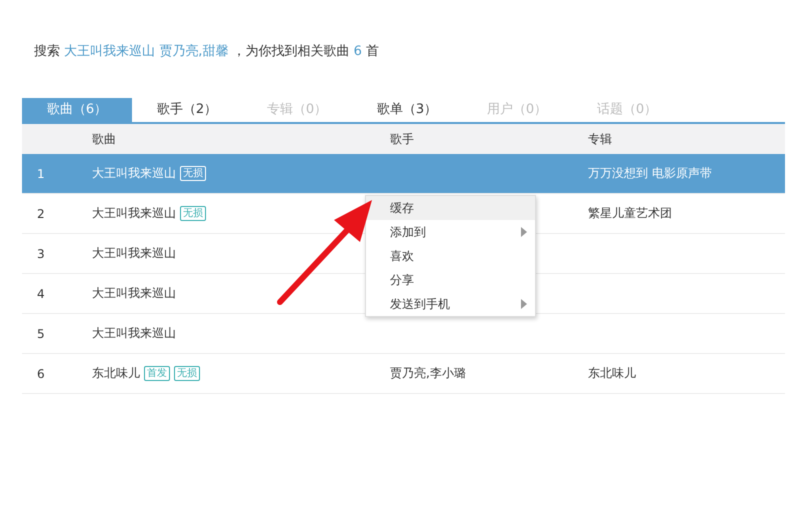 Image resolution: width=809 pixels, height=532 pixels. Describe the element at coordinates (41, 333) in the screenshot. I see `row-number: 5` at that location.